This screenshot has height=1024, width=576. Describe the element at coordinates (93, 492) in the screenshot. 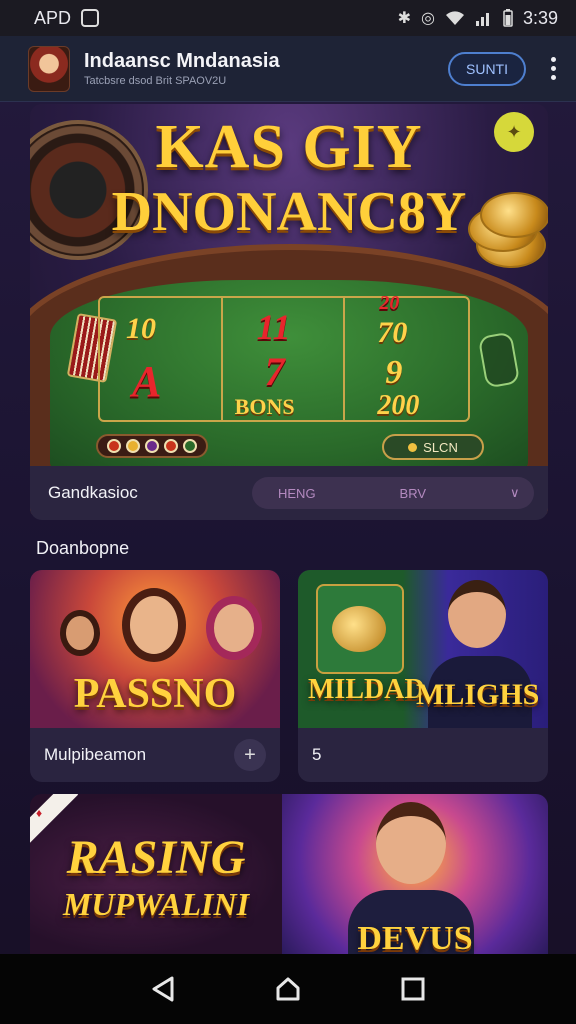

I see `hero-footer-label: Gandkasioc` at that location.